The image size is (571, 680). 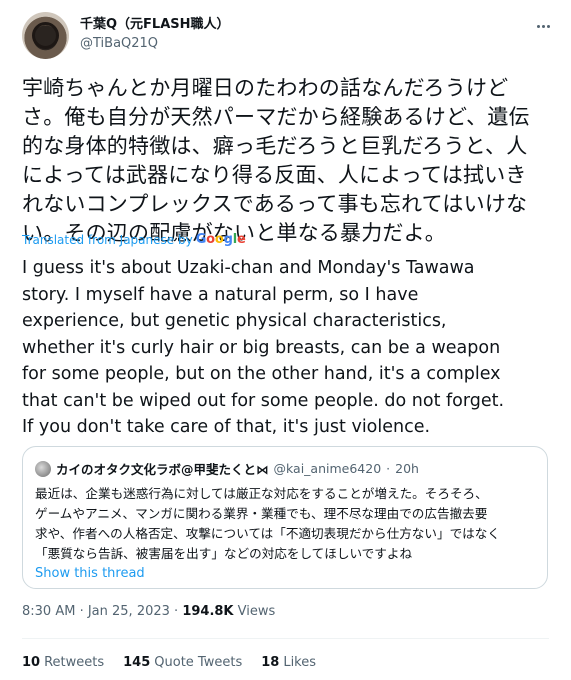 I want to click on tweet-stats: 10 Retweets 145 Quote Tweets 18 Likes, so click(x=169, y=662).